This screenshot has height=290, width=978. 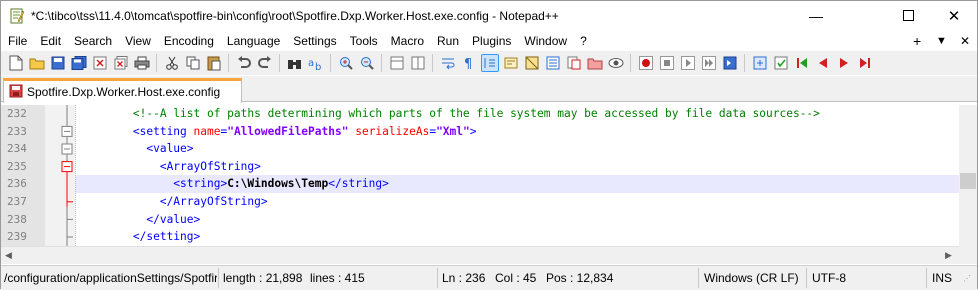 I want to click on close-file-icon, so click(x=100, y=63).